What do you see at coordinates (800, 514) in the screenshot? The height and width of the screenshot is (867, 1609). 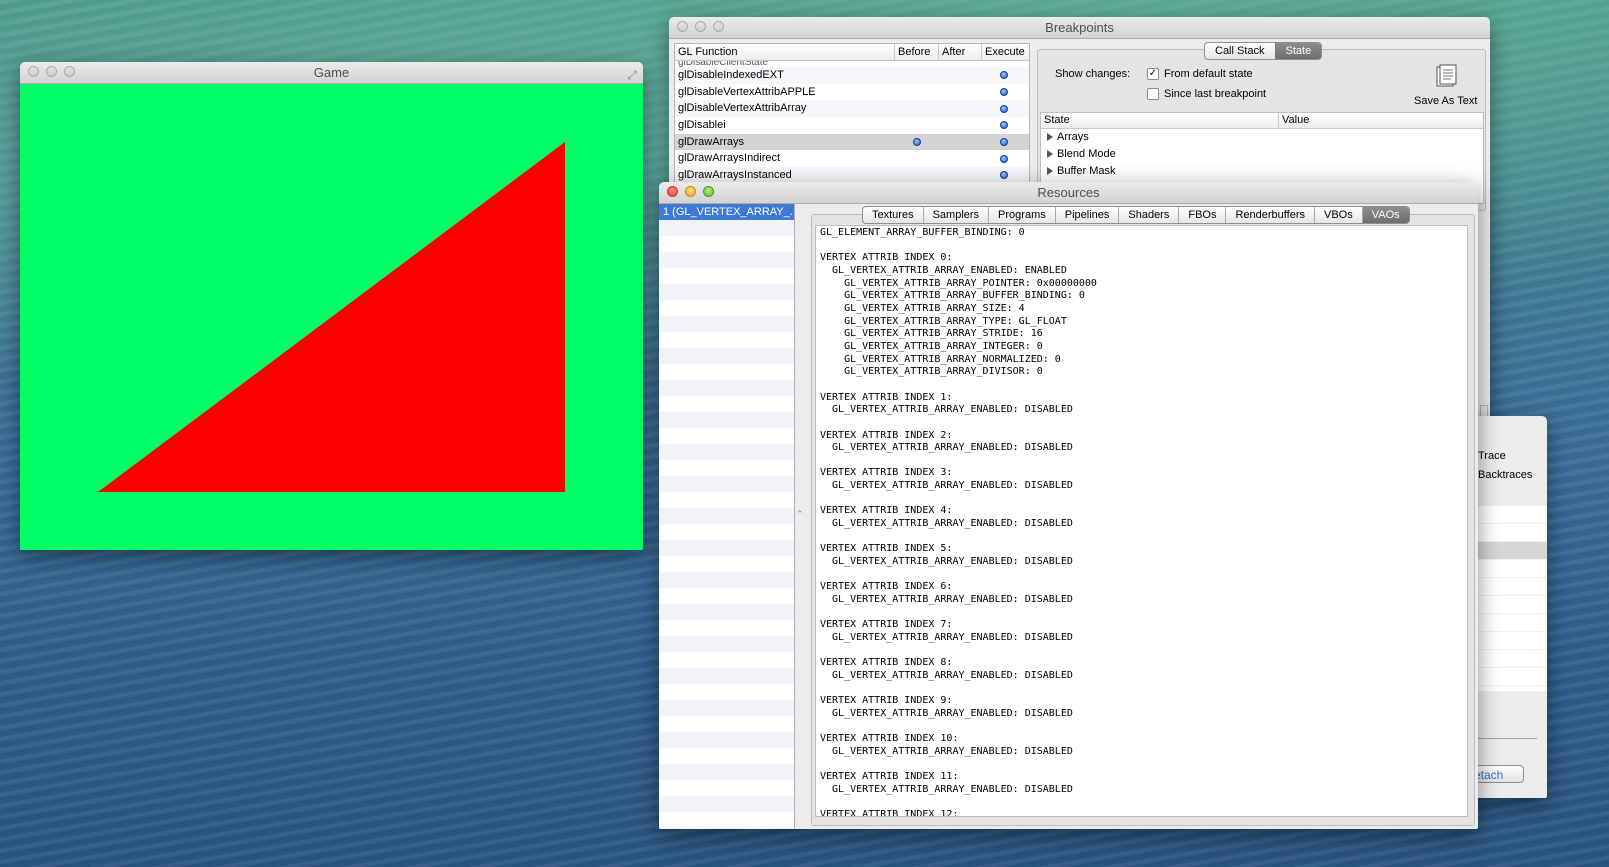 I see `splitter-grip-icon: ⌃` at bounding box center [800, 514].